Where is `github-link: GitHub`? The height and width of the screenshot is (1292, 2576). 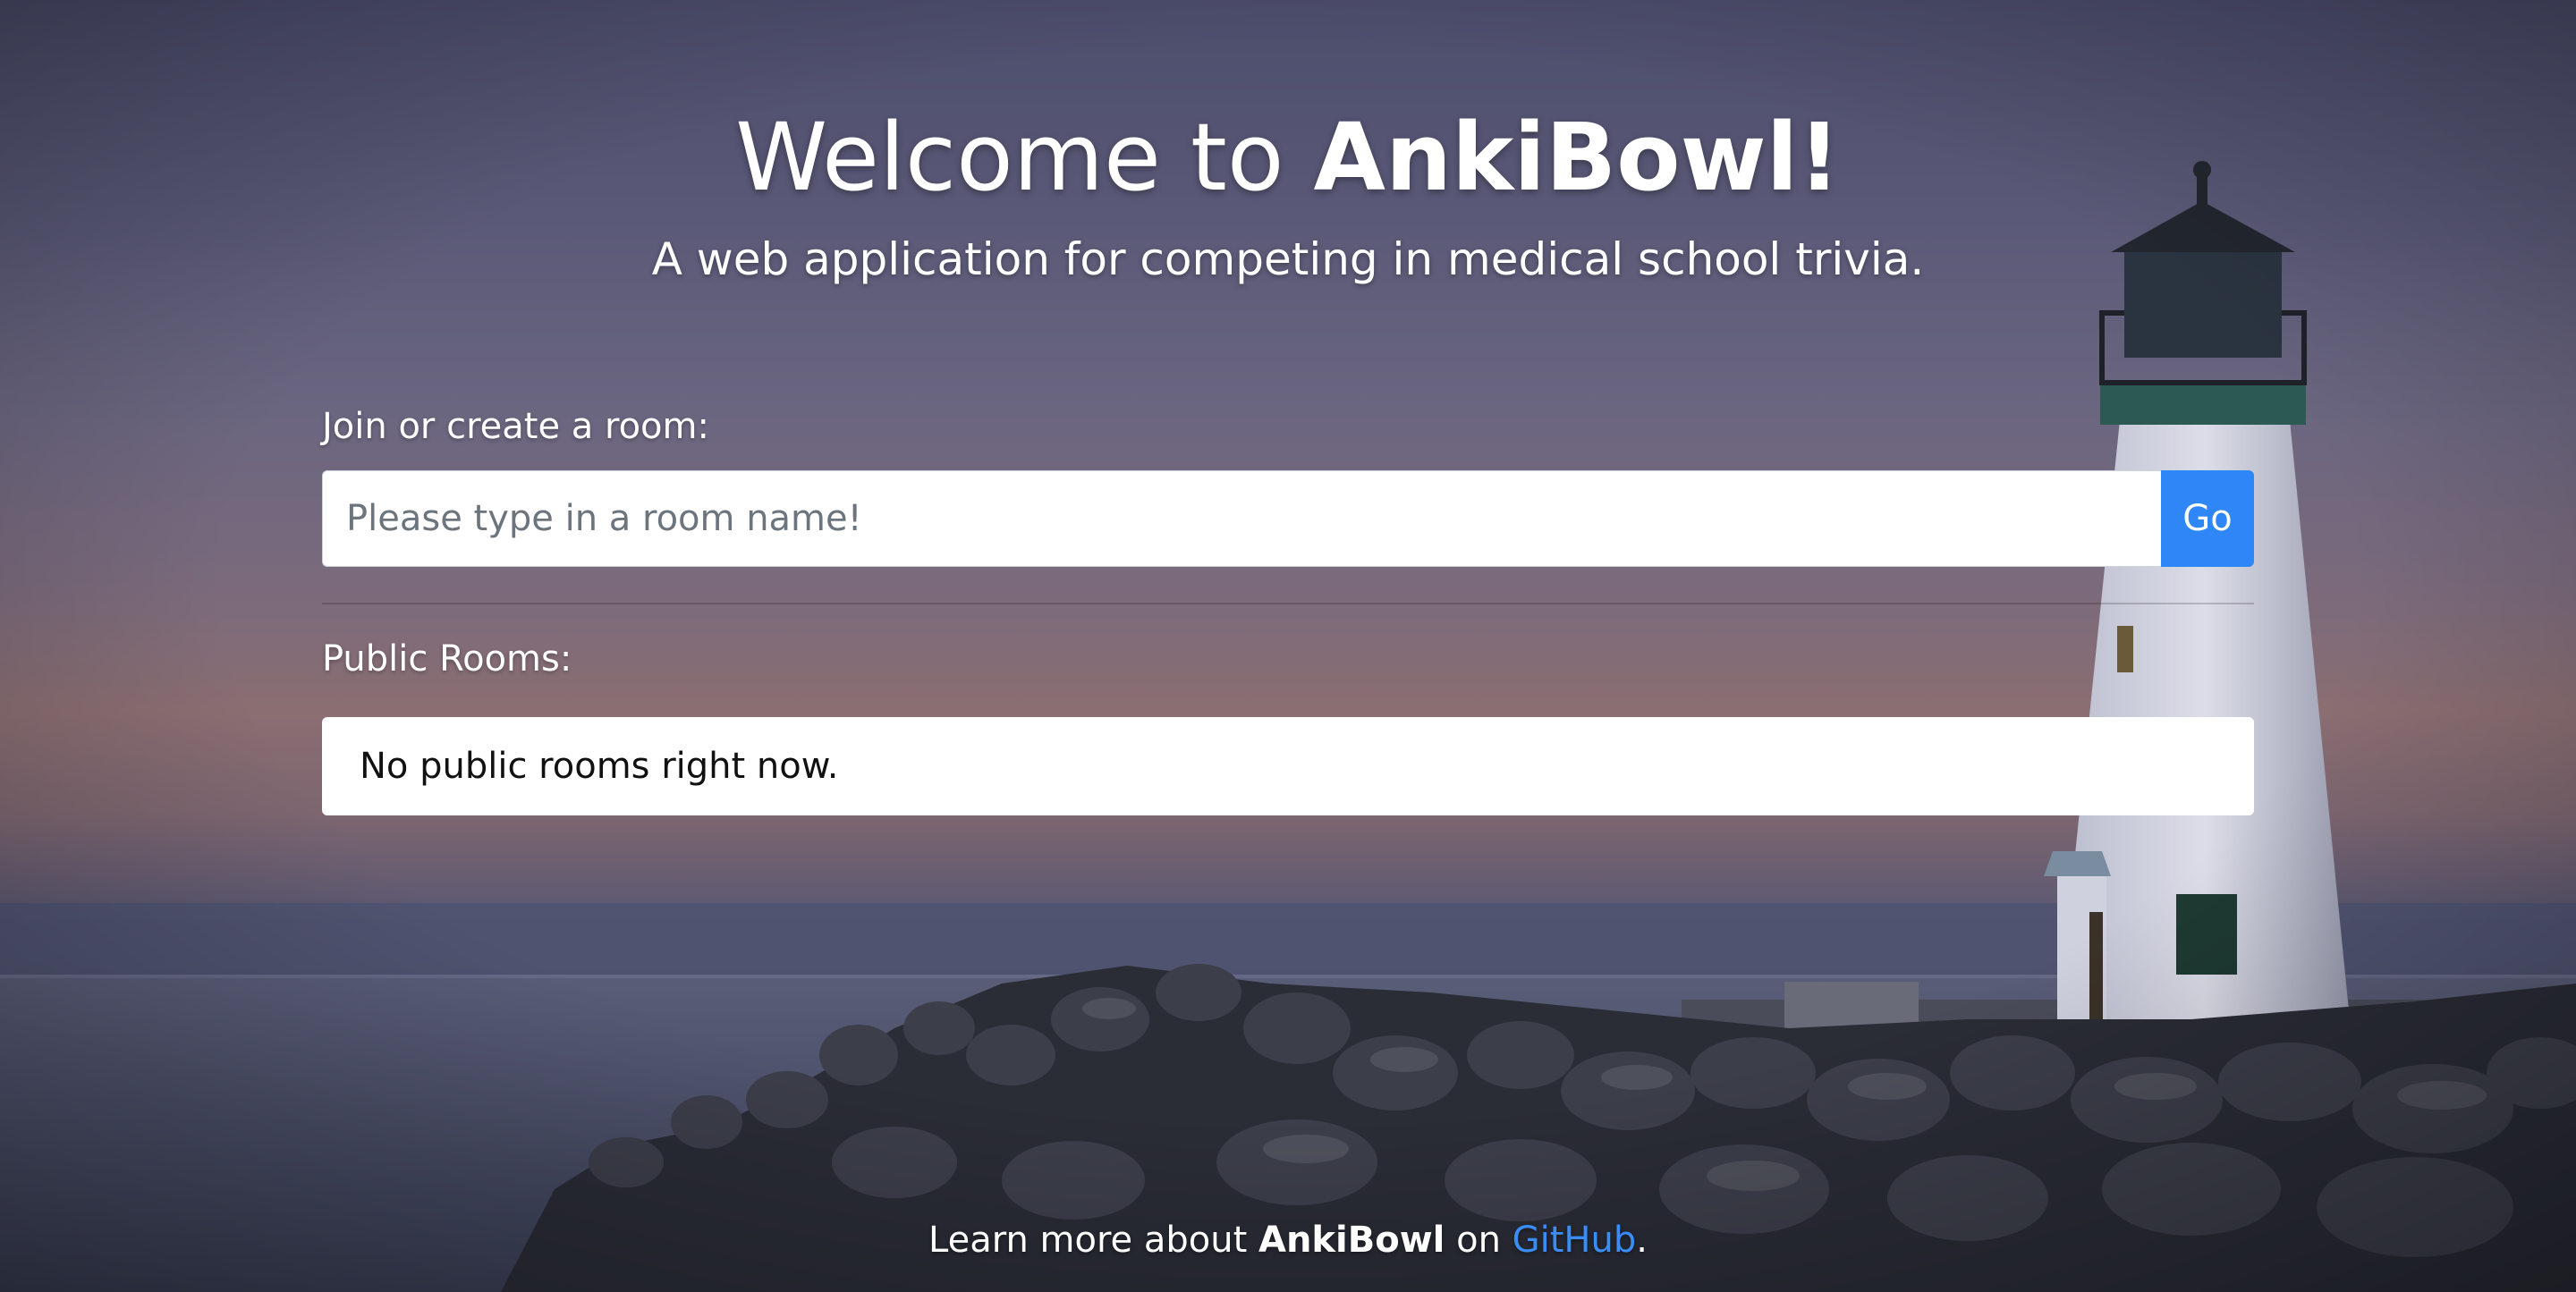
github-link: GitHub is located at coordinates (1575, 1241).